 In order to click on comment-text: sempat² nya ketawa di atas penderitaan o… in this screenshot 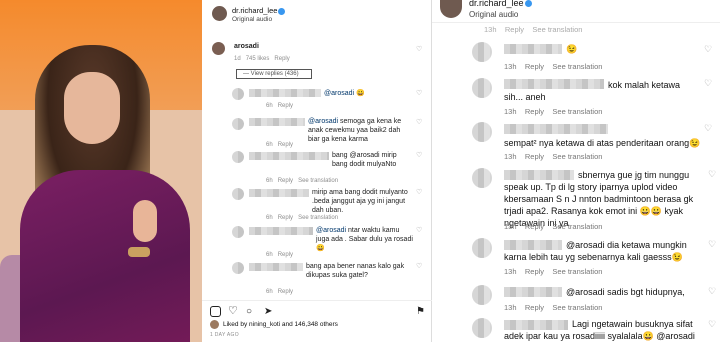, I will do `click(602, 143)`.